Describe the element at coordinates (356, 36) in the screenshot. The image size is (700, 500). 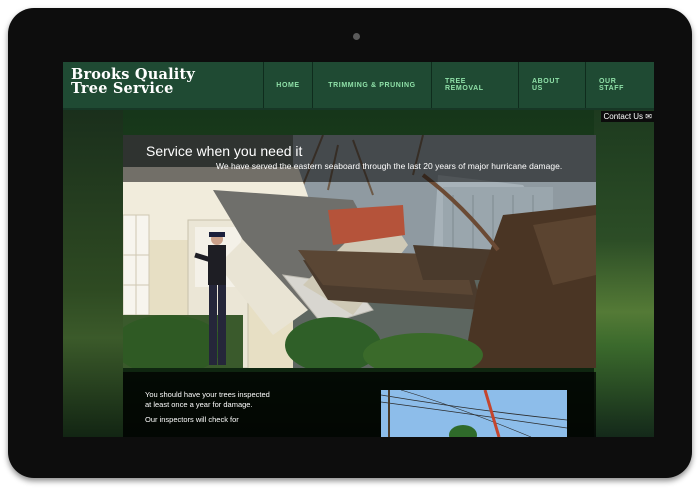
I see `camera-icon` at that location.